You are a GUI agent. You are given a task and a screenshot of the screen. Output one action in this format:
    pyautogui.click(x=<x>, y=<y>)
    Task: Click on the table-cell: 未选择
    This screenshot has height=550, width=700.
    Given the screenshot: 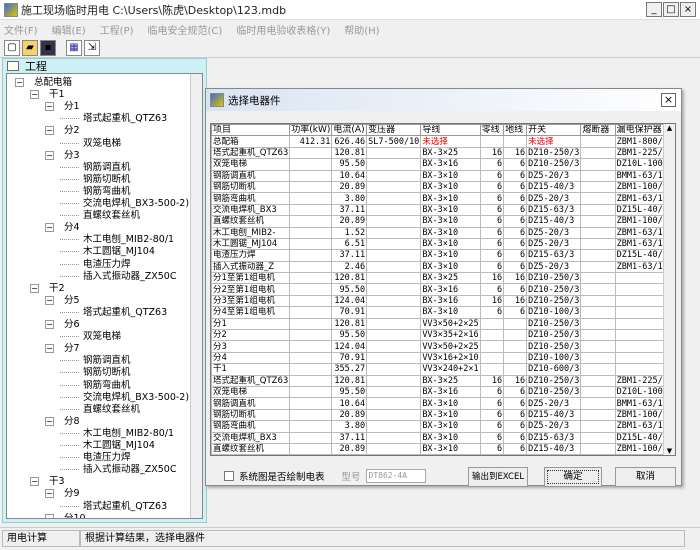 What is the action you would take?
    pyautogui.click(x=554, y=141)
    